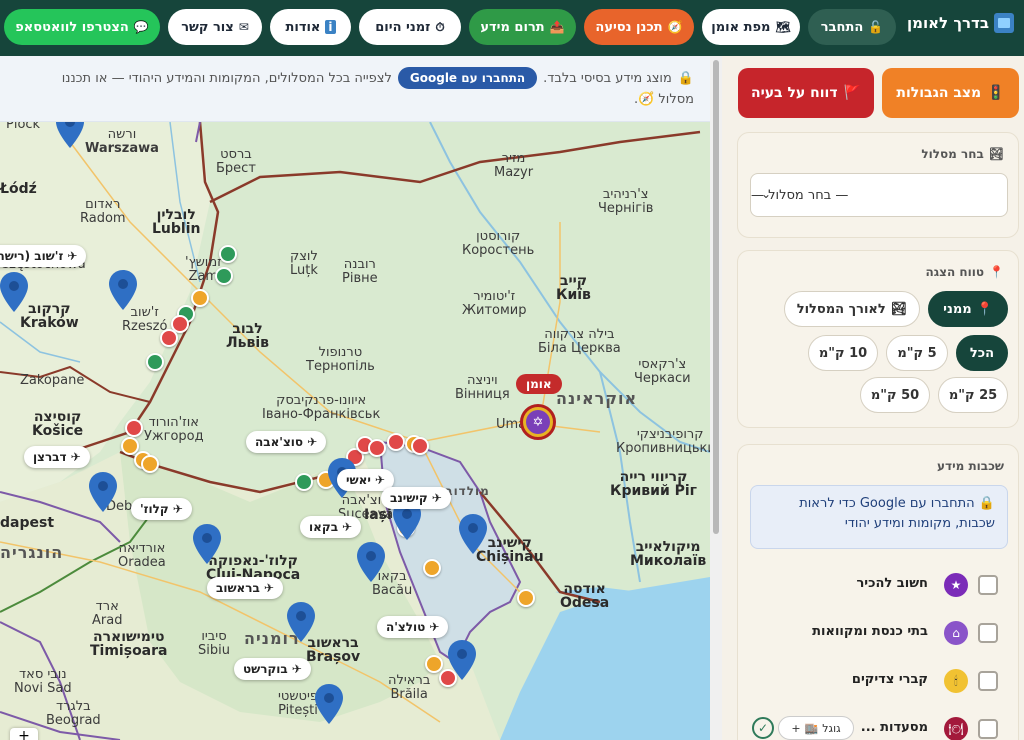 This screenshot has width=1024, height=740. I want to click on range-option-50km: 50 ק"מ, so click(895, 395).